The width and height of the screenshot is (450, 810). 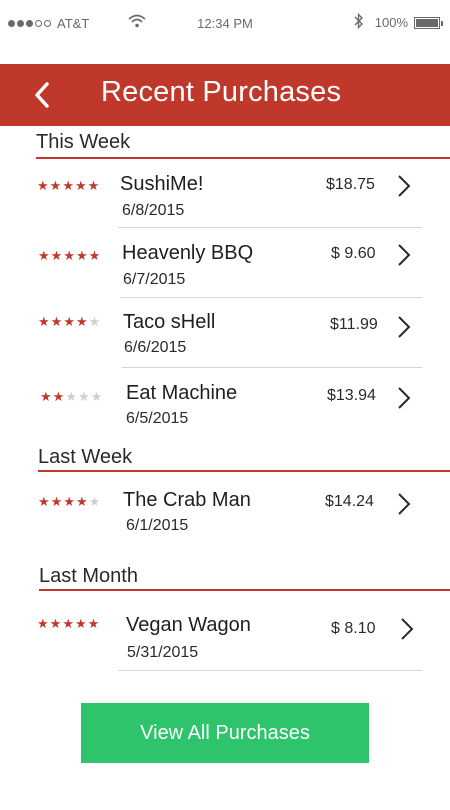 I want to click on purchase-date: 5/31/2015, so click(x=163, y=652).